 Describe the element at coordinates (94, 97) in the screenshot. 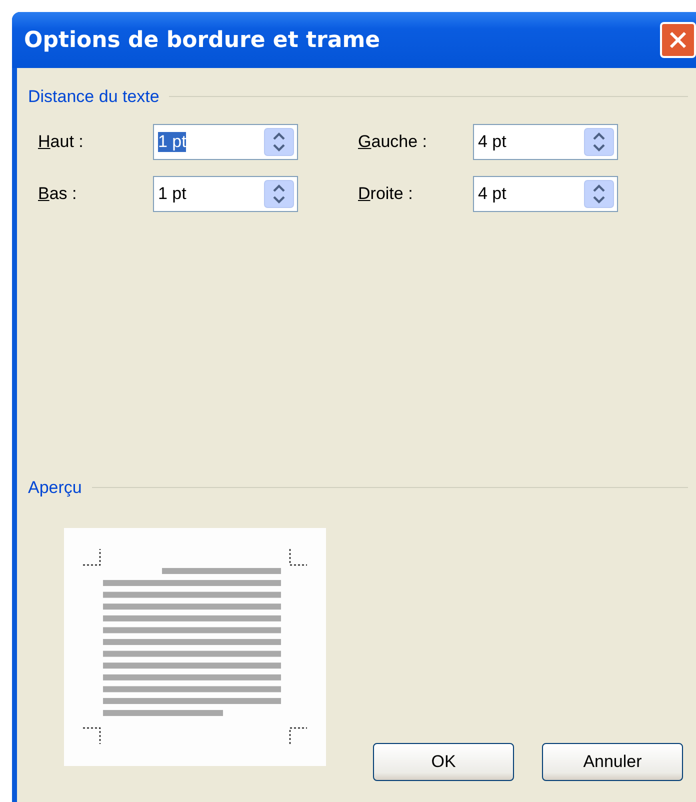

I see `section-title: Distance du texte` at that location.